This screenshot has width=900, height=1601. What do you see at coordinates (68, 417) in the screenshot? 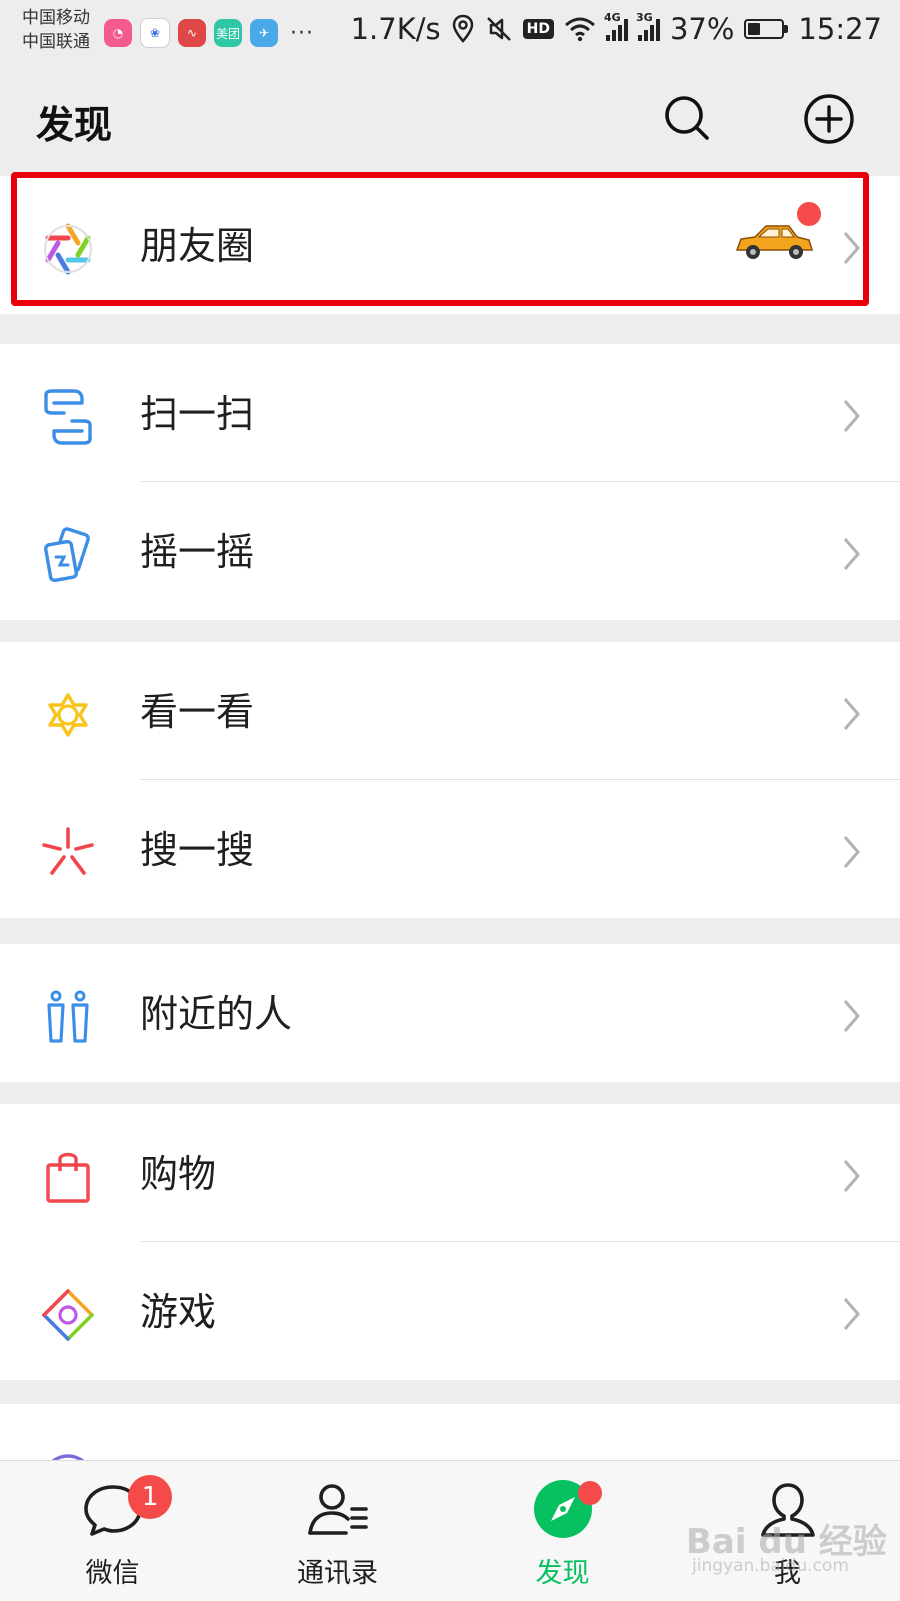
I see `scan-icon` at bounding box center [68, 417].